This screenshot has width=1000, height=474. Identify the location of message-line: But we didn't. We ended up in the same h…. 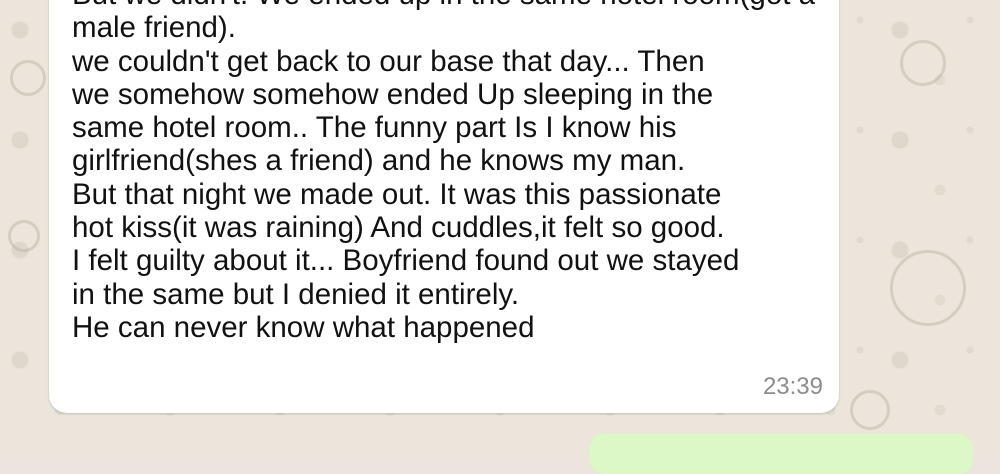
(452, 5).